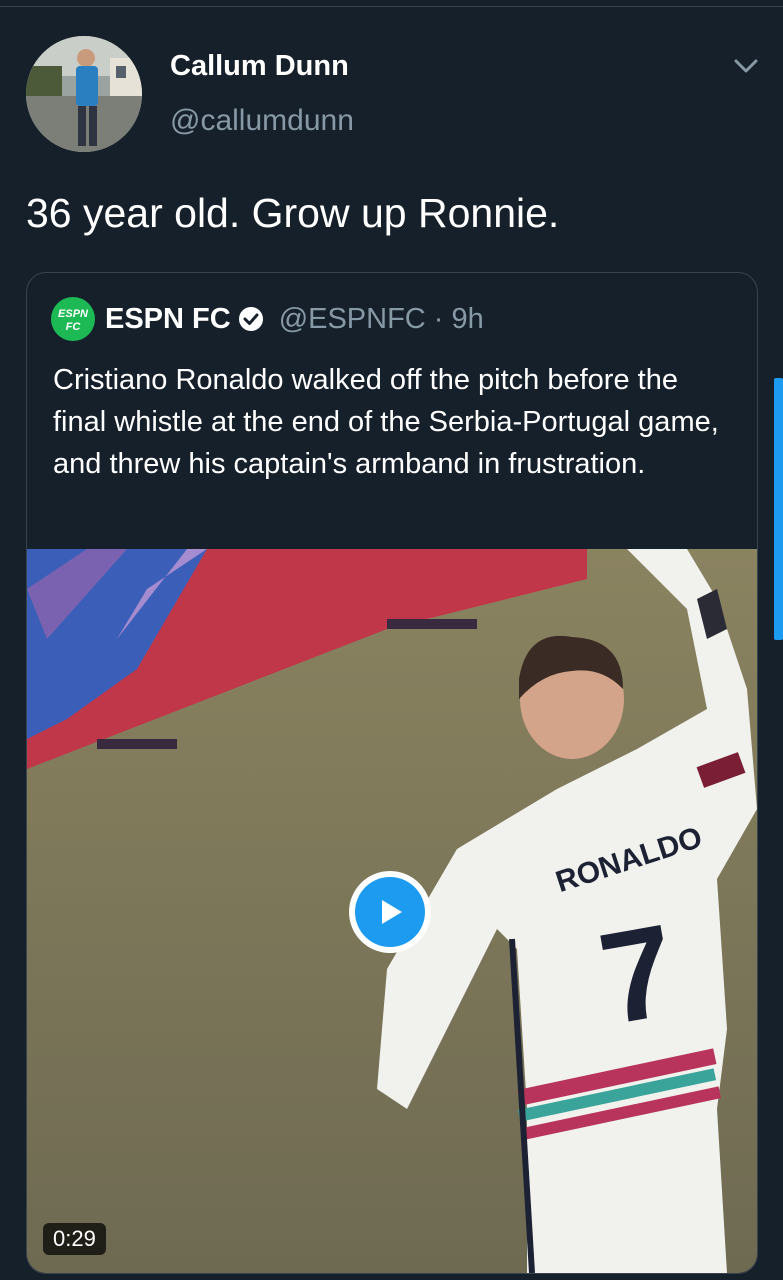 The height and width of the screenshot is (1280, 783). Describe the element at coordinates (168, 319) in the screenshot. I see `quoted-display-name: ESPN FC` at that location.